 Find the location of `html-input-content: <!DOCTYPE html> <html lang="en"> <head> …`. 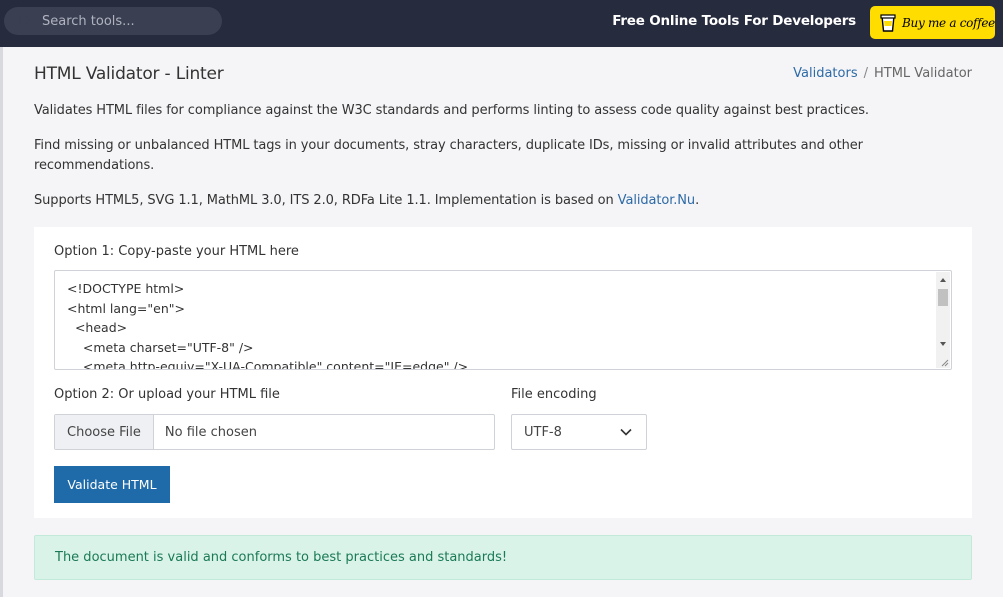

html-input-content: <!DOCTYPE html> <html lang="en"> <head> … is located at coordinates (503, 320).